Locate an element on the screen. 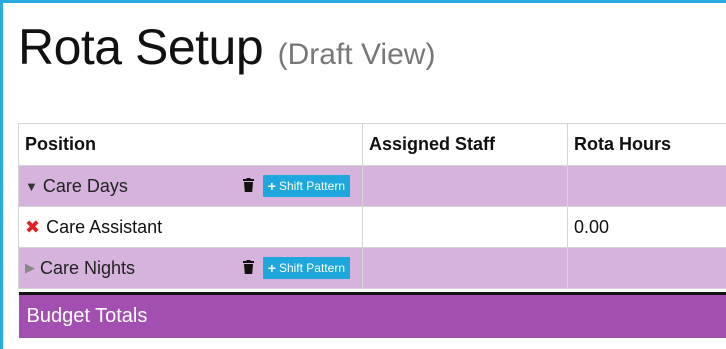 The image size is (726, 349). item-cell-position: ✖ Care Assistant is located at coordinates (190, 227).